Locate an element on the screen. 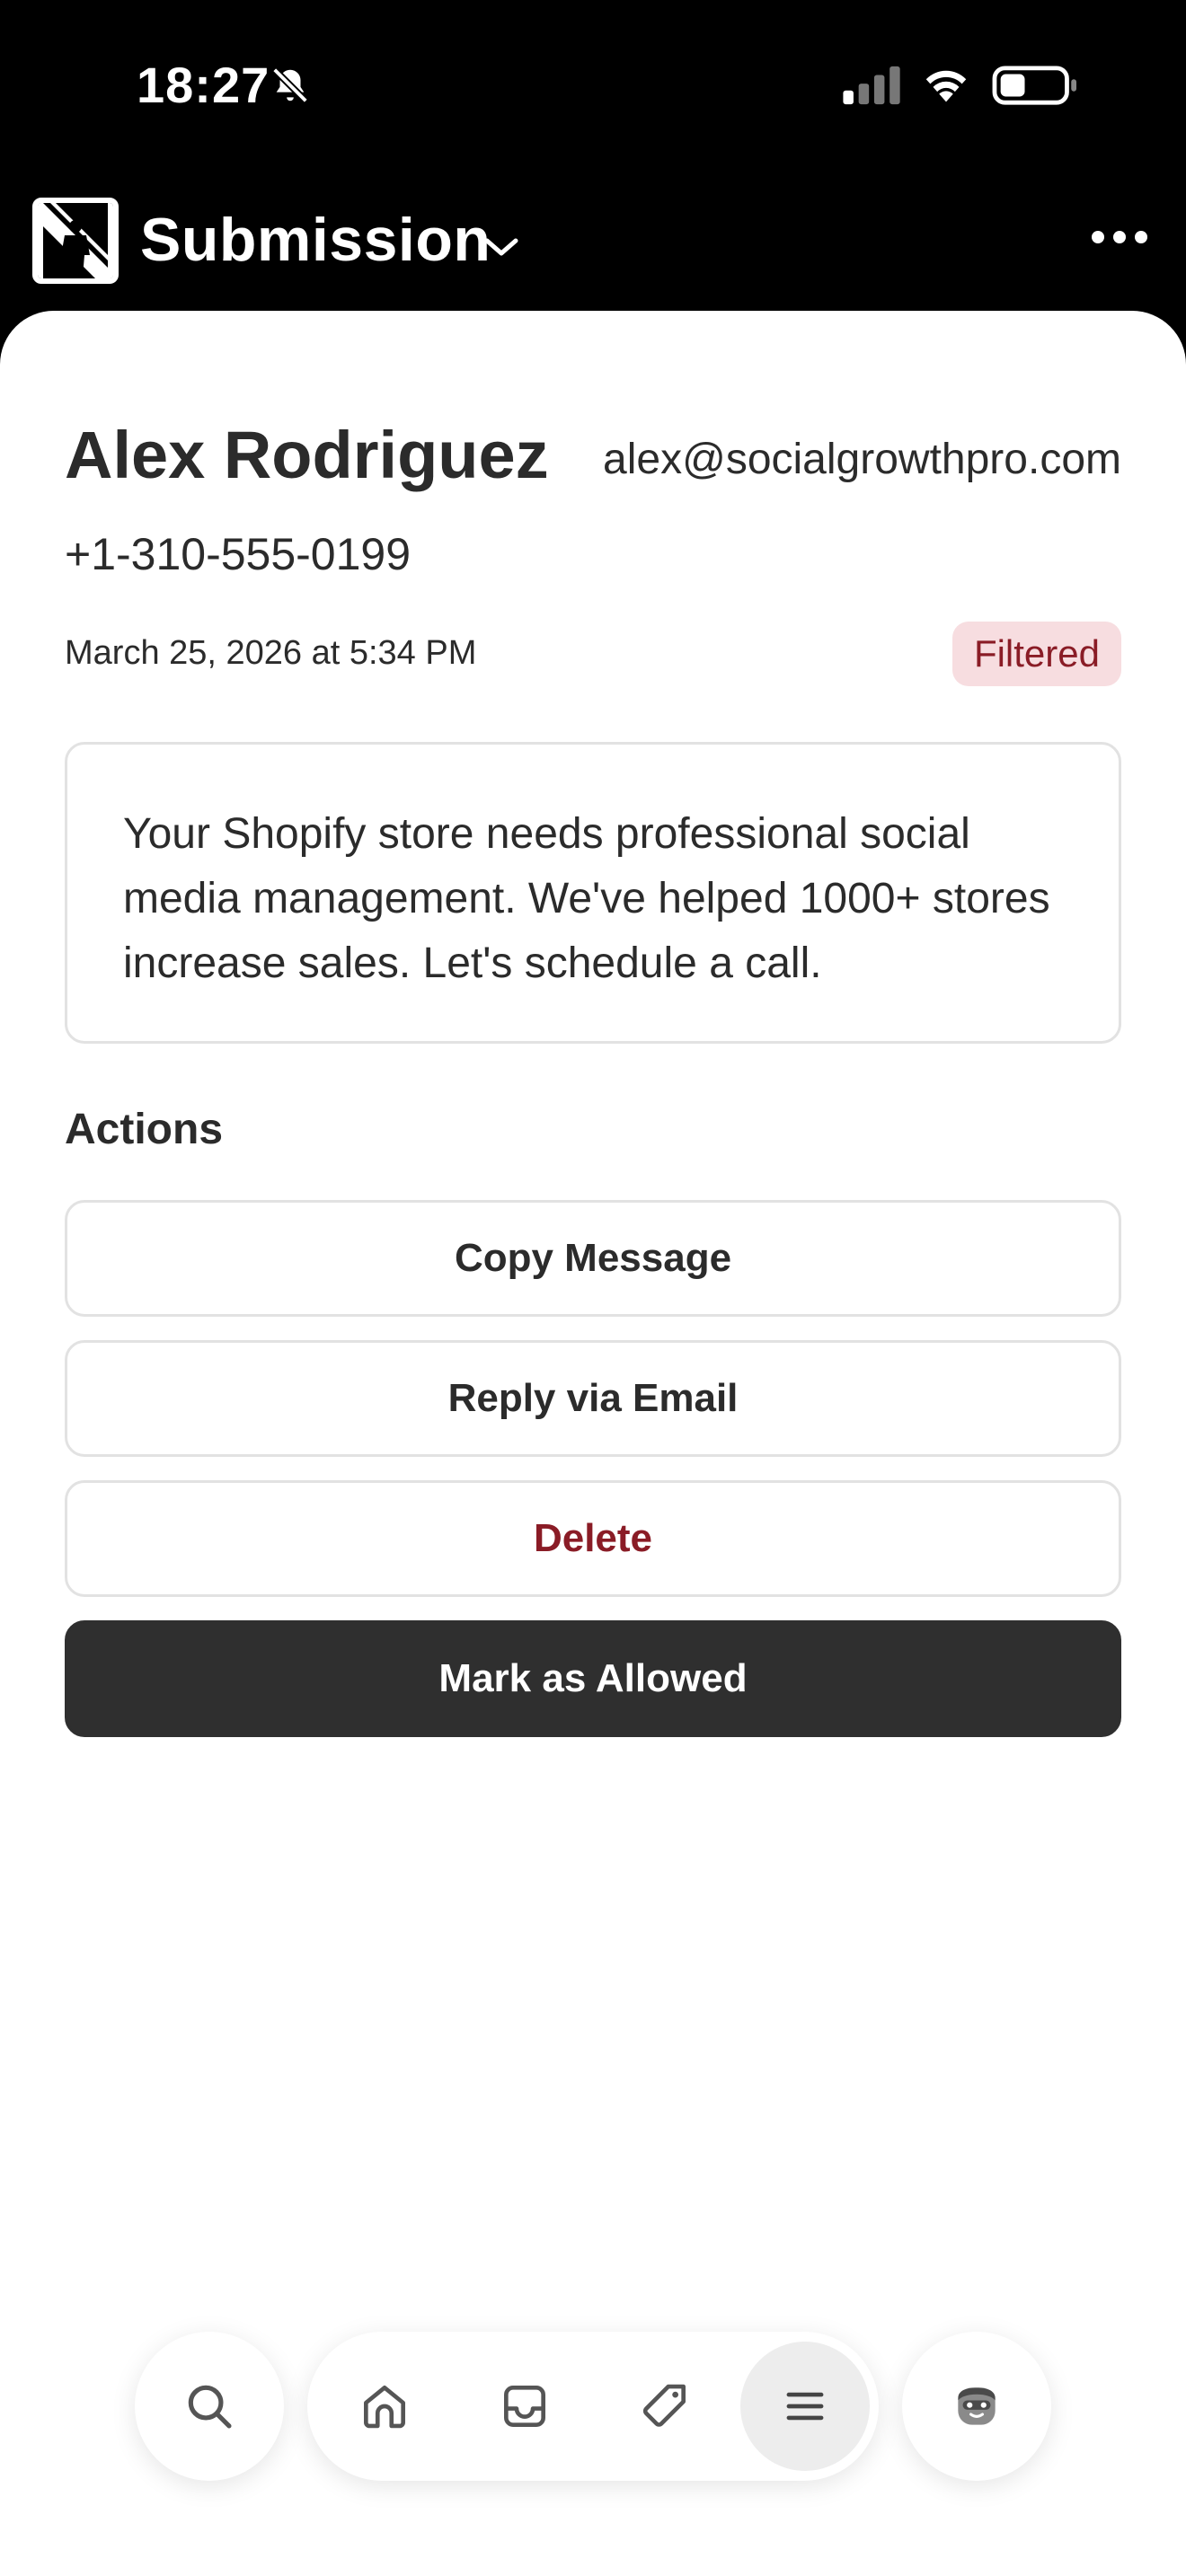  nav-home-button is located at coordinates (384, 2406).